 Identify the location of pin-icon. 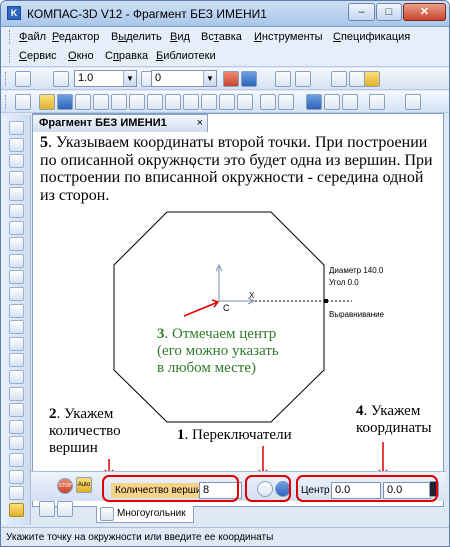
(45, 485).